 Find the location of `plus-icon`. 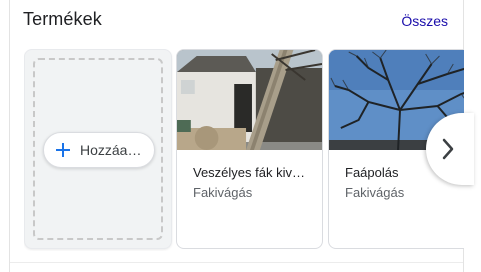

plus-icon is located at coordinates (63, 150).